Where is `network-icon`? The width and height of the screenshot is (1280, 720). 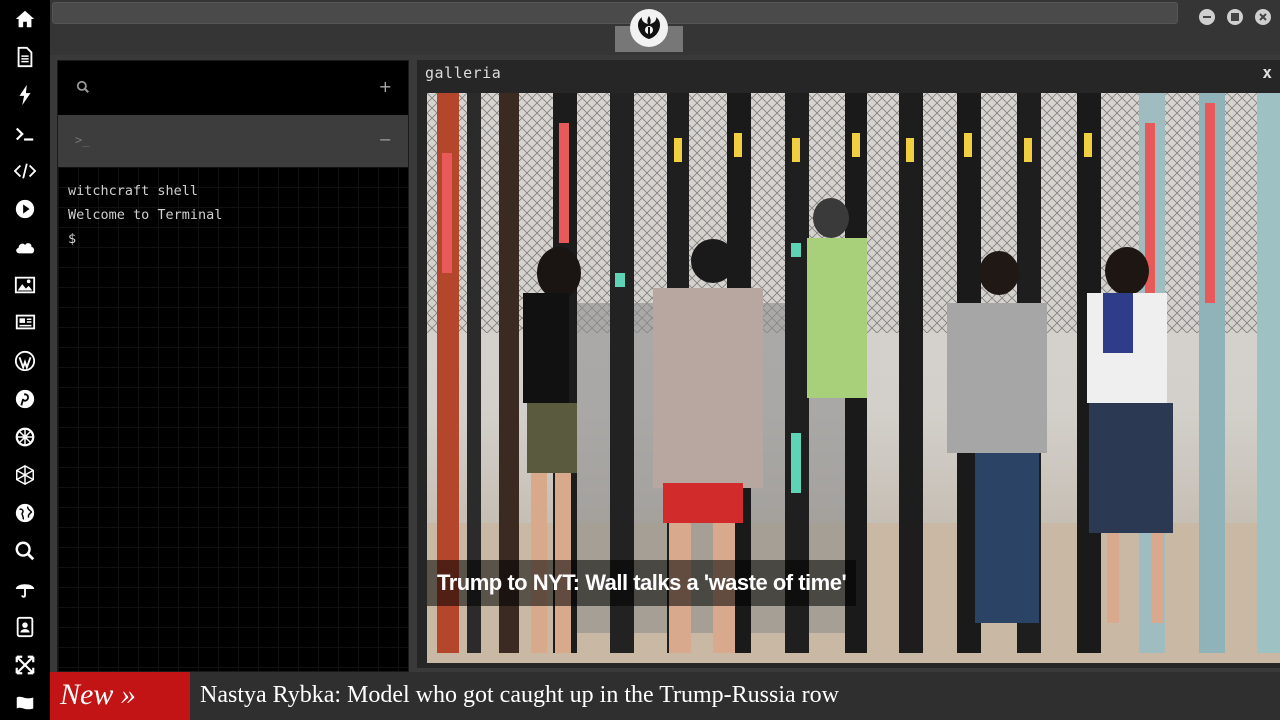 network-icon is located at coordinates (25, 475).